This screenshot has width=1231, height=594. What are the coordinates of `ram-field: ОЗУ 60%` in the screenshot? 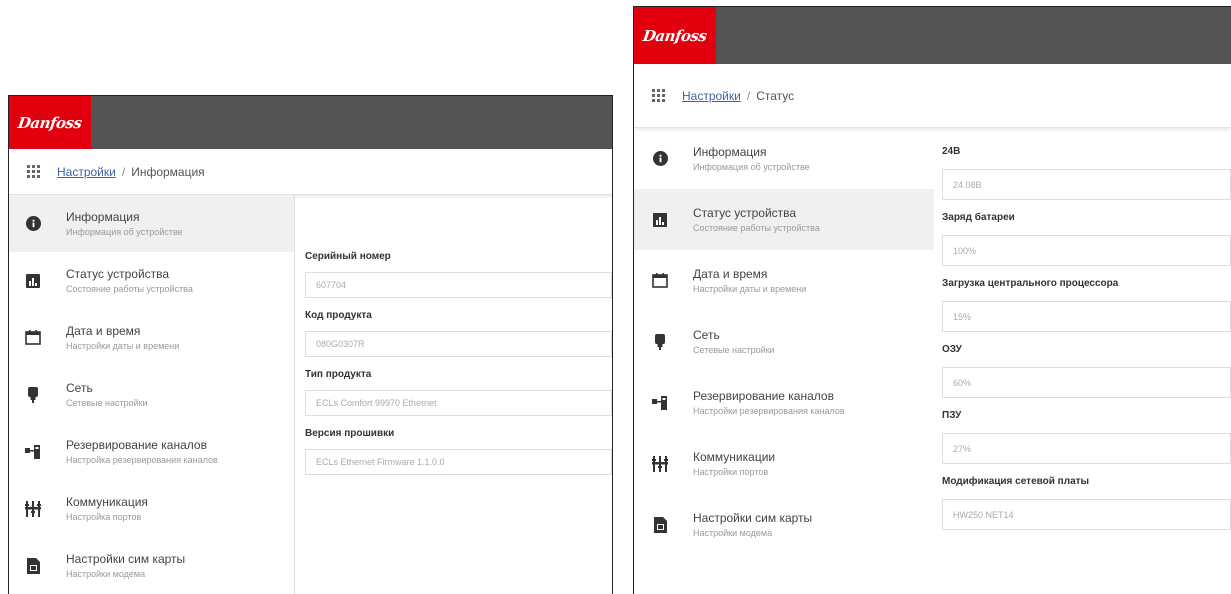 It's located at (1086, 371).